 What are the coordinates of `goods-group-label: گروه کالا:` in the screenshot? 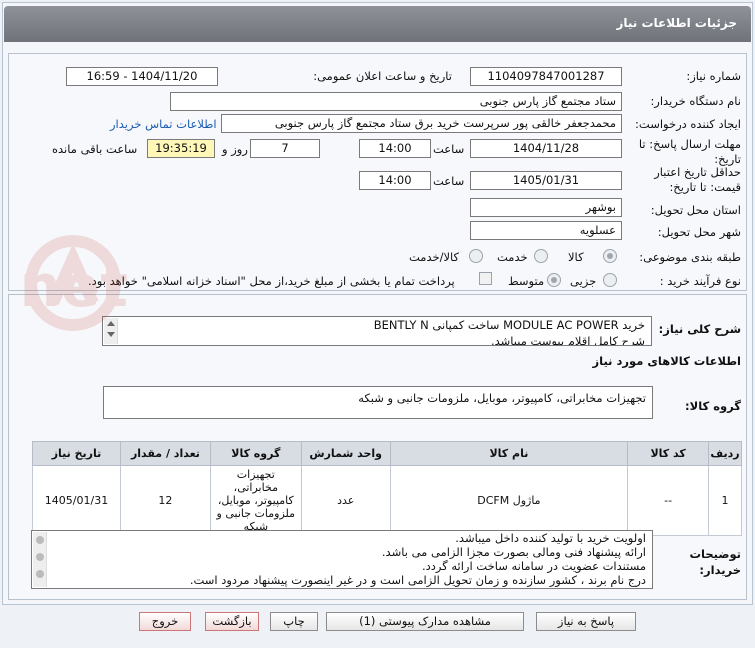 It's located at (713, 406).